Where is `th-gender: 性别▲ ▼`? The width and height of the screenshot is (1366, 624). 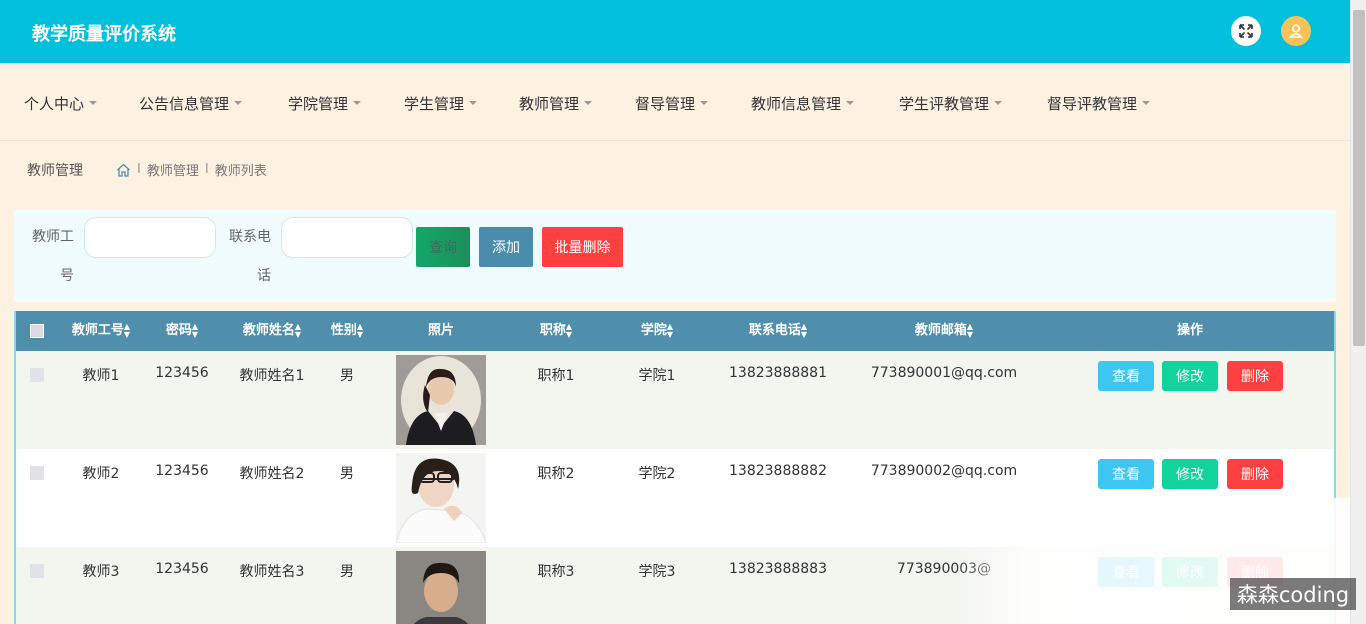
th-gender: 性别▲ ▼ is located at coordinates (347, 331).